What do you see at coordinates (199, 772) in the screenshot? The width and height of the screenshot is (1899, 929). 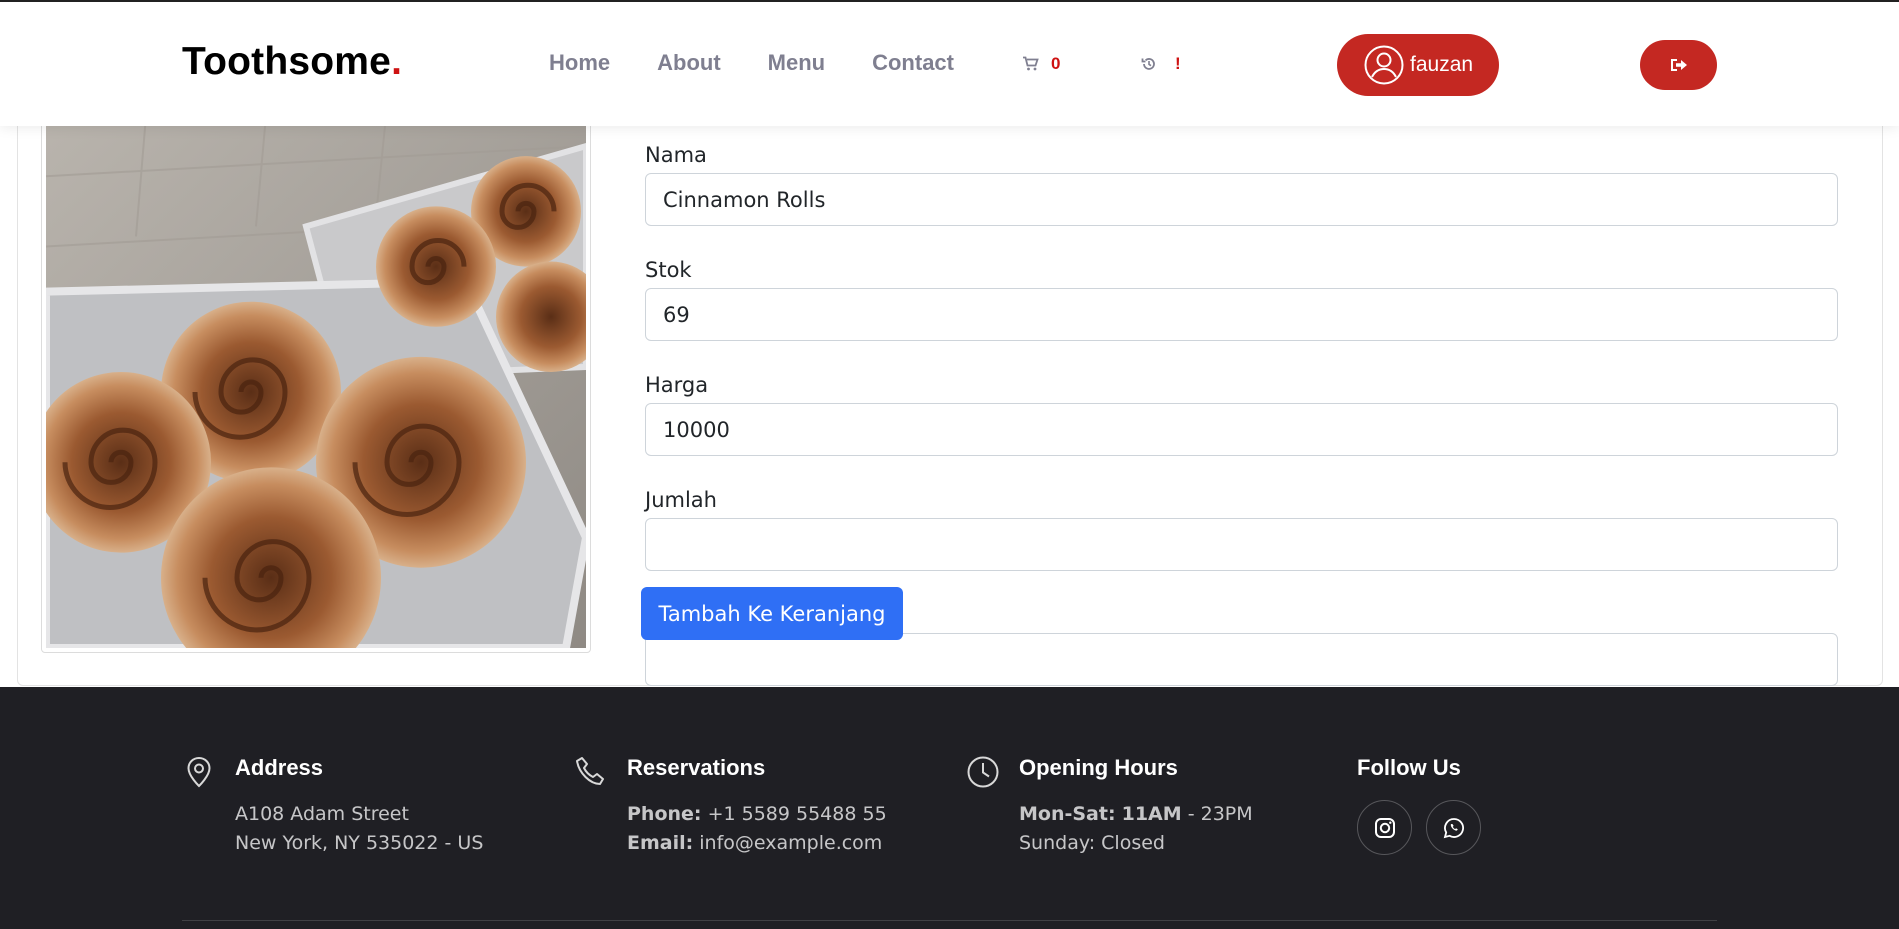 I see `map-pin-icon` at bounding box center [199, 772].